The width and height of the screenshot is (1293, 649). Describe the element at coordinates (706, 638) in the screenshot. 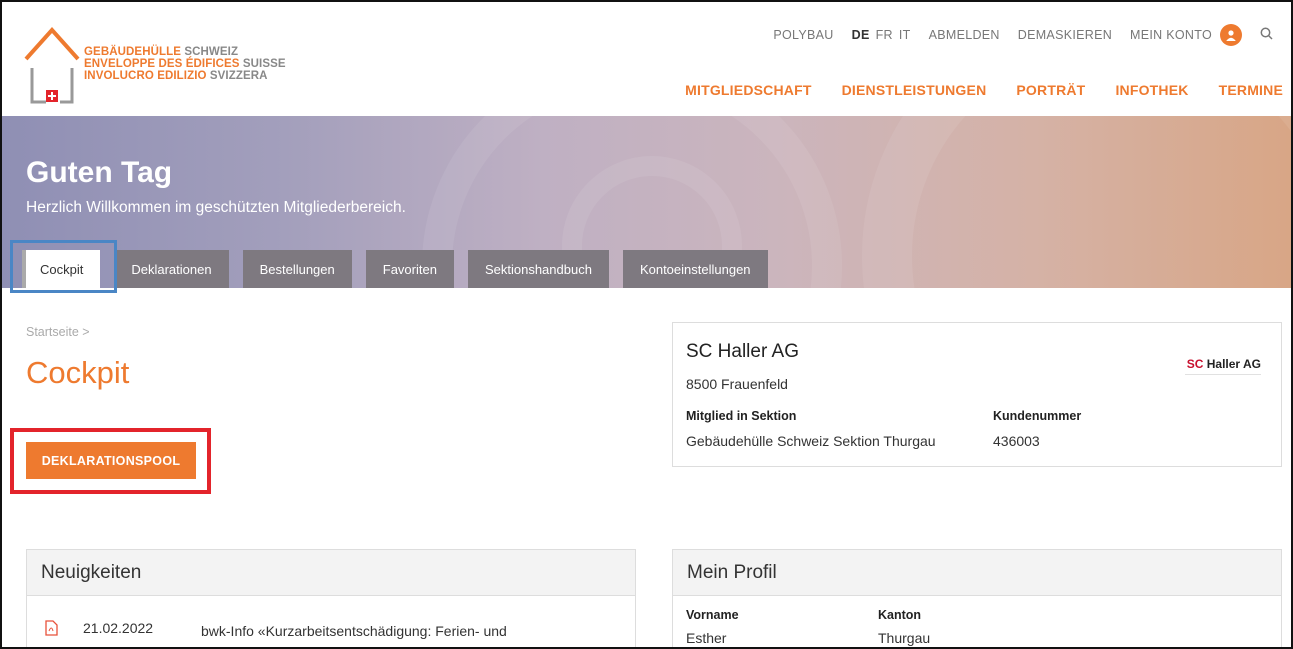

I see `firstname-value: Esther` at that location.